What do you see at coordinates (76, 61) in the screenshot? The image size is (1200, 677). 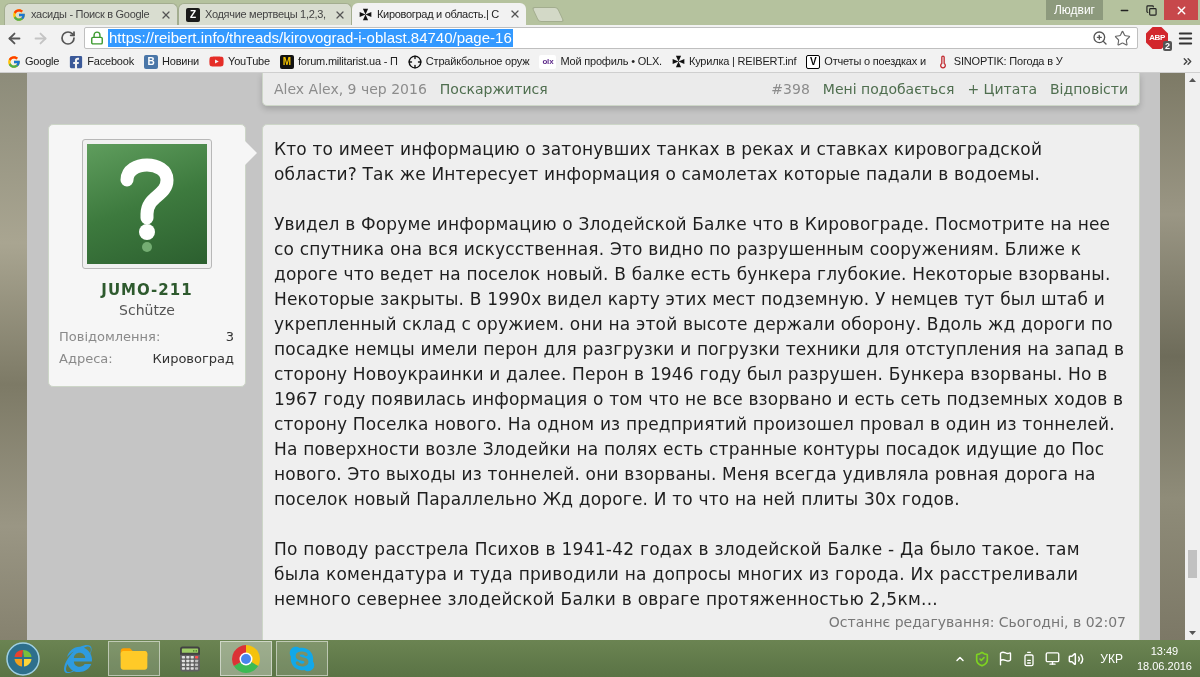 I see `f-logo-icon` at bounding box center [76, 61].